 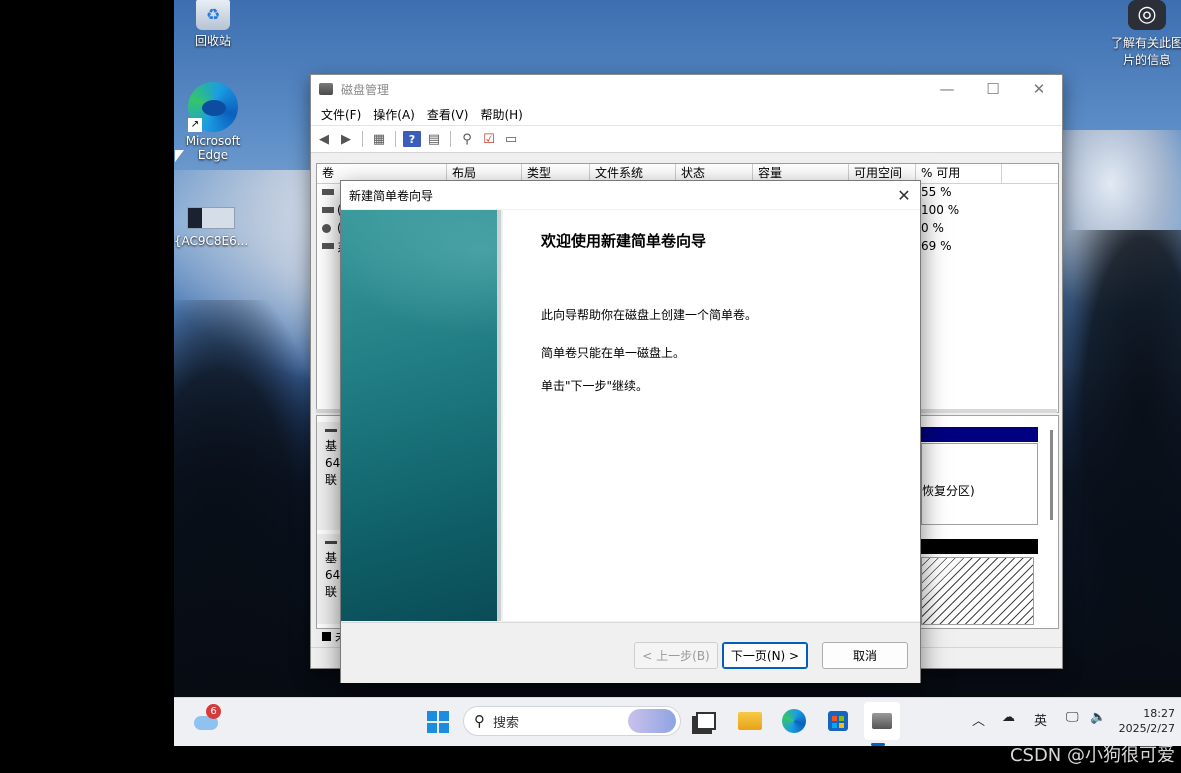 What do you see at coordinates (932, 228) in the screenshot?
I see `percent-free-cell: 0 %` at bounding box center [932, 228].